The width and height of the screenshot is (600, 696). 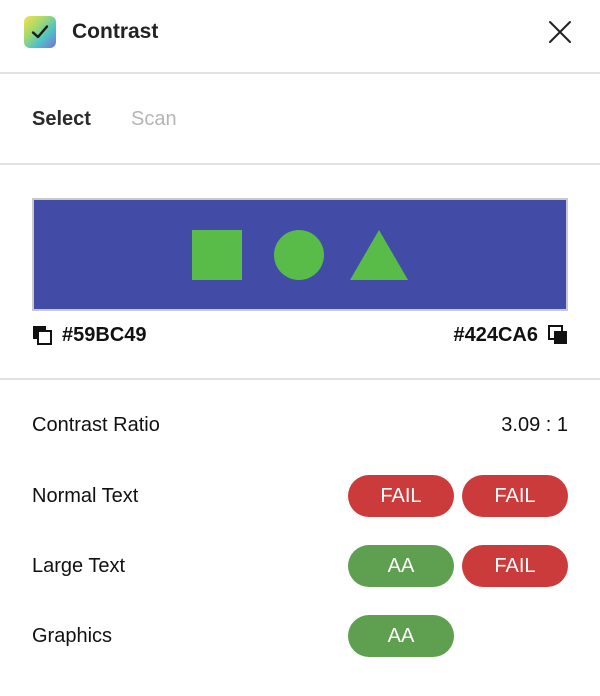 What do you see at coordinates (401, 496) in the screenshot?
I see `normal-text-aa-badge: FAIL` at bounding box center [401, 496].